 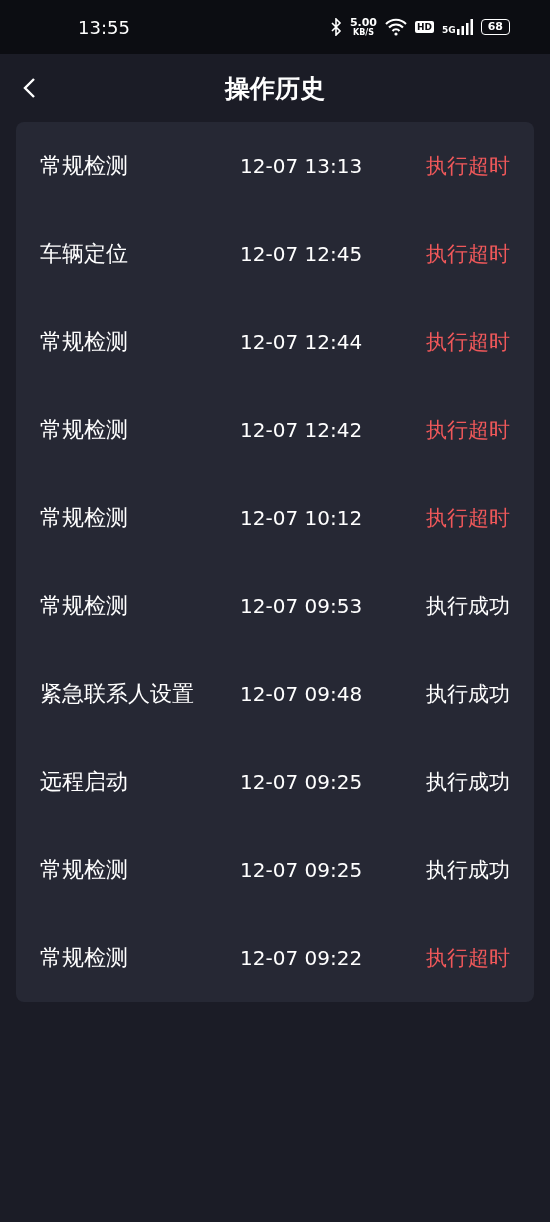 What do you see at coordinates (302, 518) in the screenshot?
I see `operation-time: 12-07 10:12` at bounding box center [302, 518].